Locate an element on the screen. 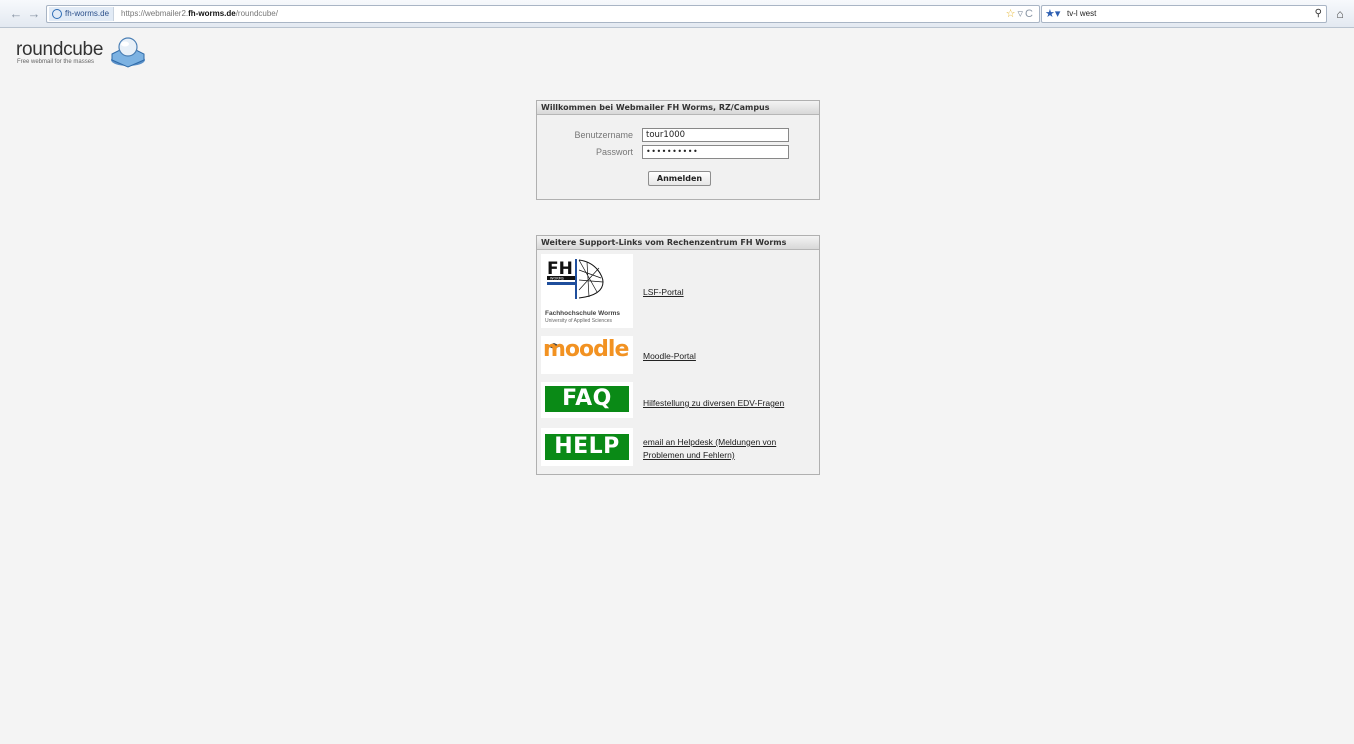 This screenshot has width=1354, height=744. moodle-portal-link: Moodle-Portal is located at coordinates (669, 356).